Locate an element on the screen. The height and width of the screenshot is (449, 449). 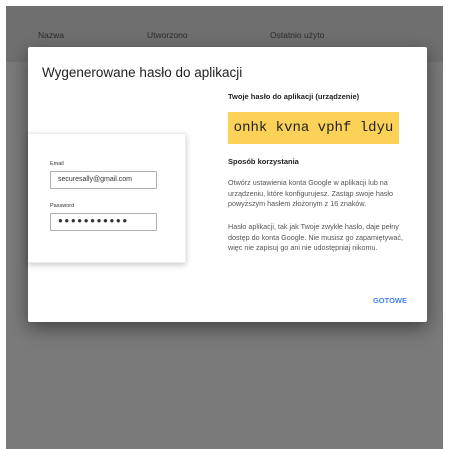
done-button: GOTOWE is located at coordinates (390, 300).